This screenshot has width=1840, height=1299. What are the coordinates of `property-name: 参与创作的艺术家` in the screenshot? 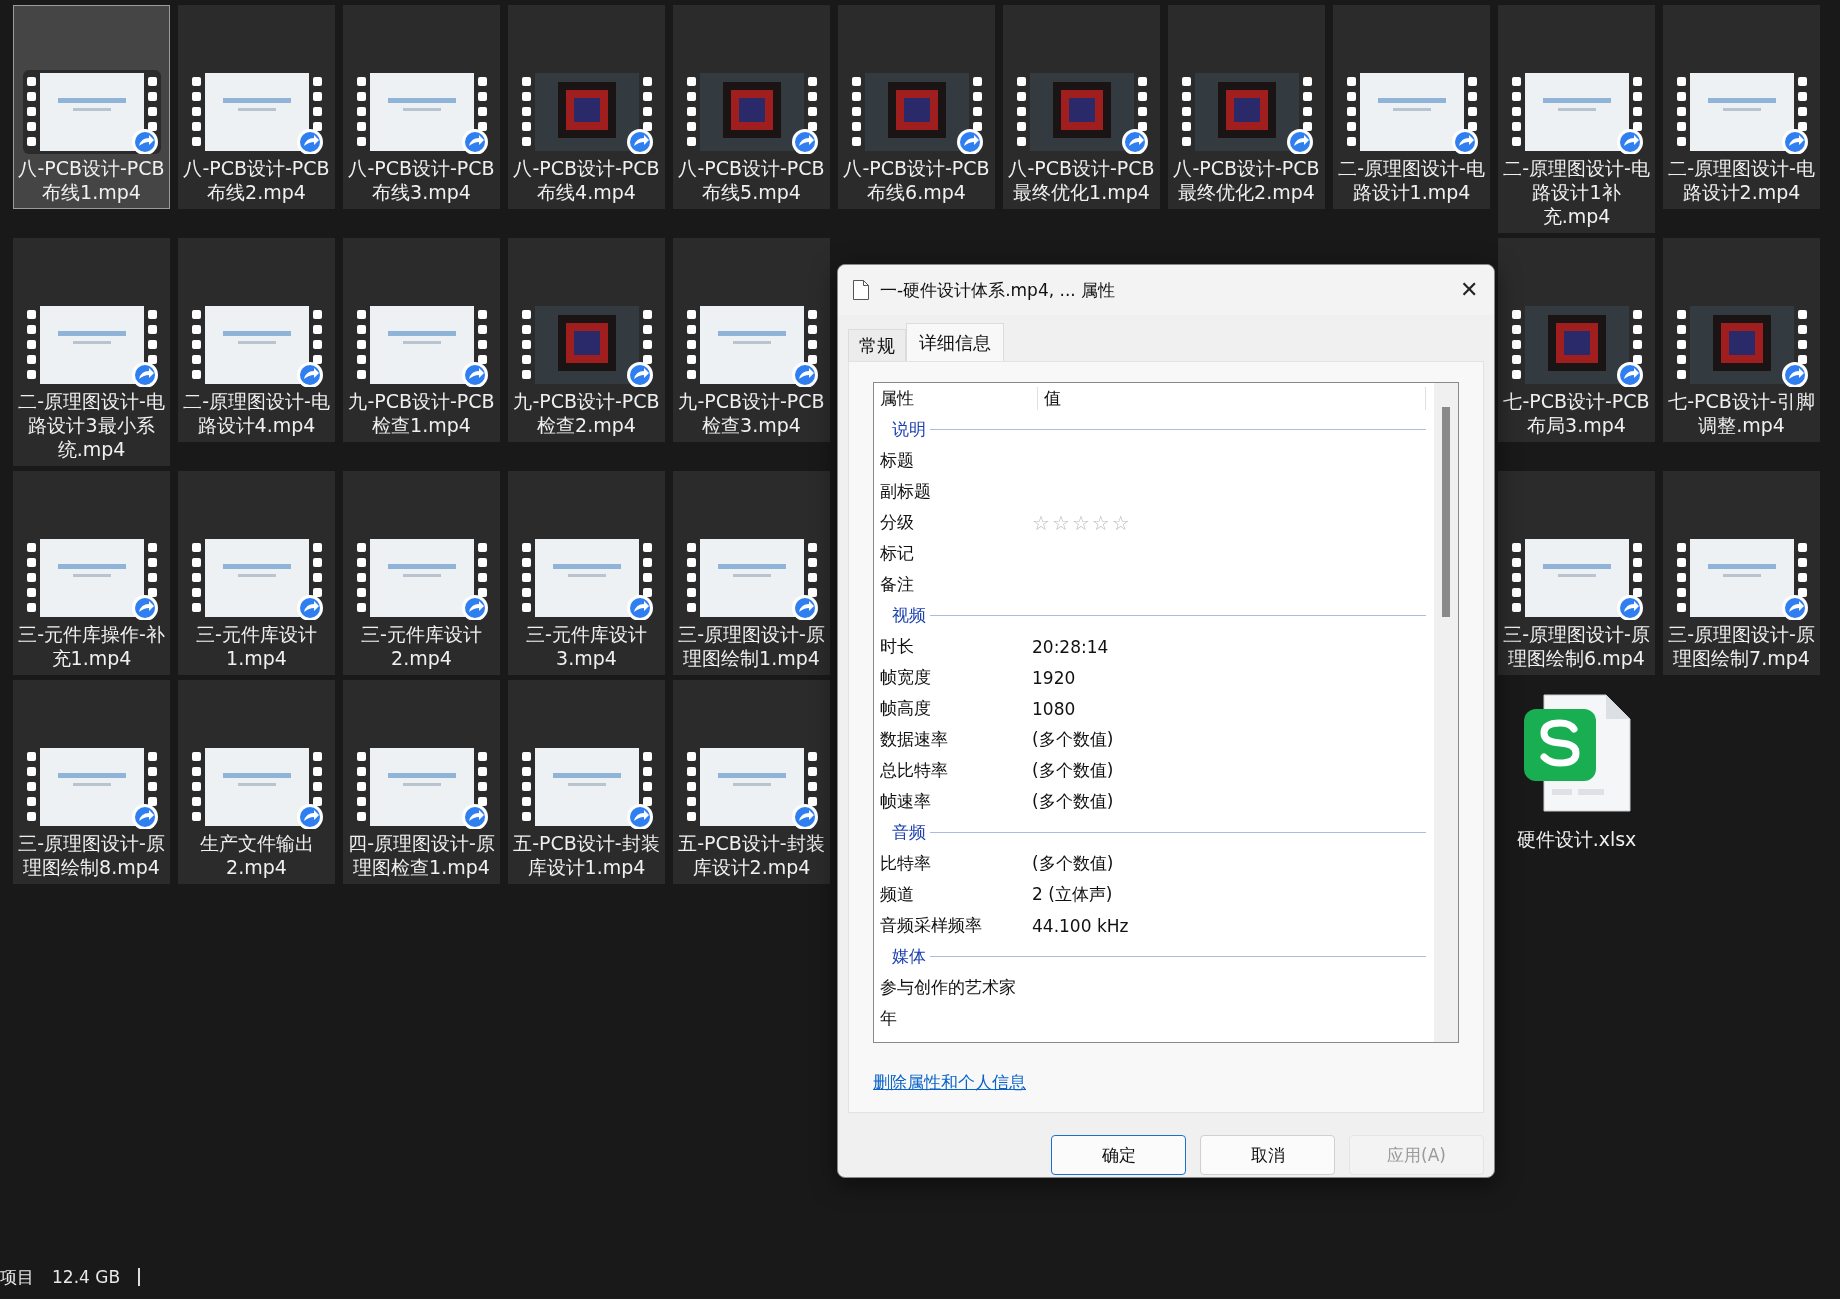 It's located at (948, 987).